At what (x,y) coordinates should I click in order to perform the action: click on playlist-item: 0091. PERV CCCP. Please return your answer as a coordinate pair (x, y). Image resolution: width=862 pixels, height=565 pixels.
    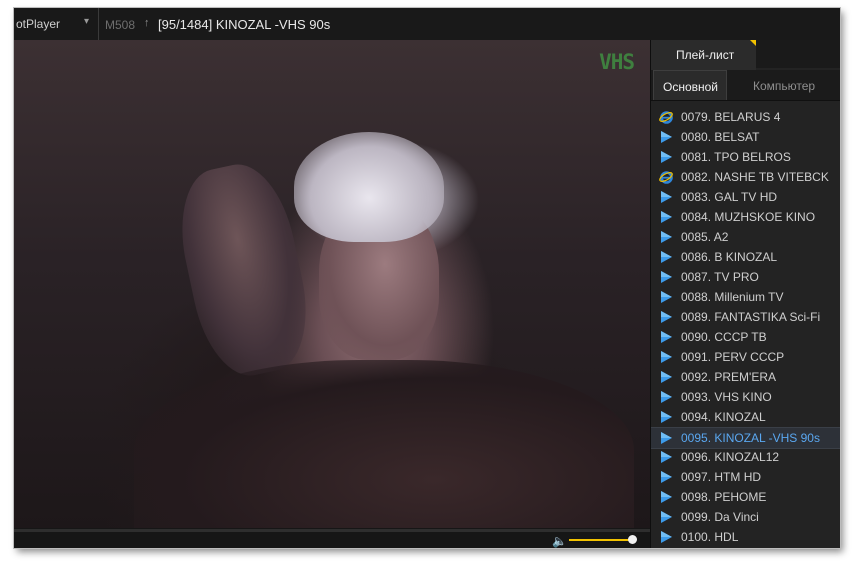
    Looking at the image, I should click on (745, 357).